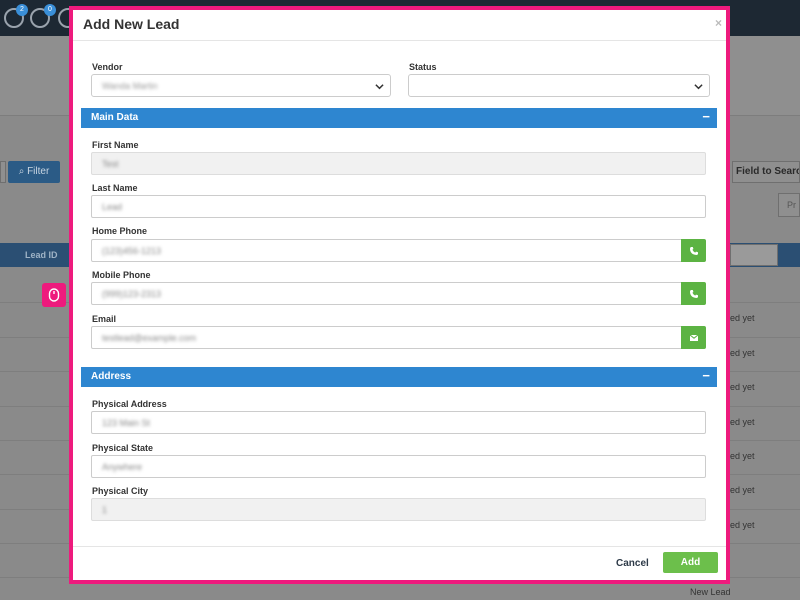 This screenshot has width=800, height=600. What do you see at coordinates (398, 422) in the screenshot?
I see `physical-address-field: 123 Main St` at bounding box center [398, 422].